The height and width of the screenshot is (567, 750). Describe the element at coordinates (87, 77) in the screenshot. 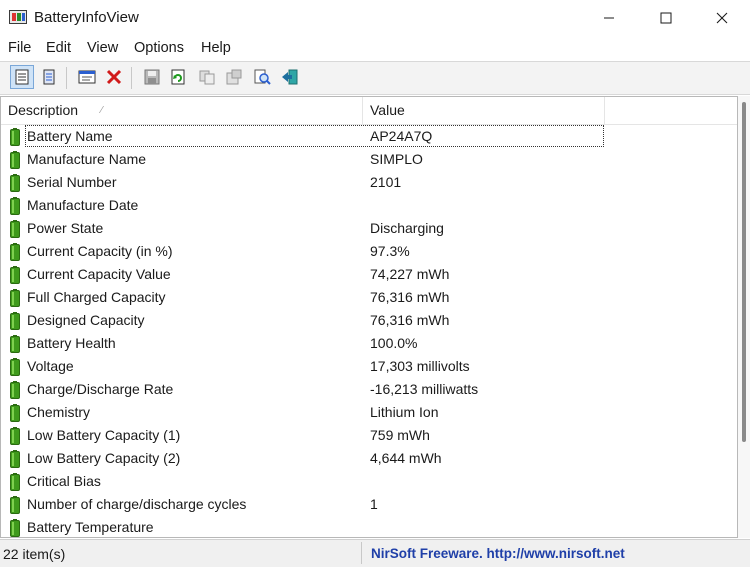

I see `properties-button` at that location.